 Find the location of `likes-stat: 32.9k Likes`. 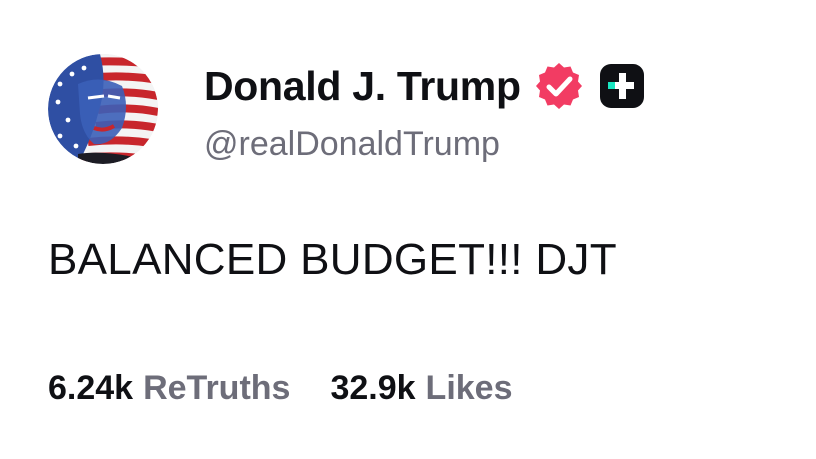

likes-stat: 32.9k Likes is located at coordinates (421, 388).